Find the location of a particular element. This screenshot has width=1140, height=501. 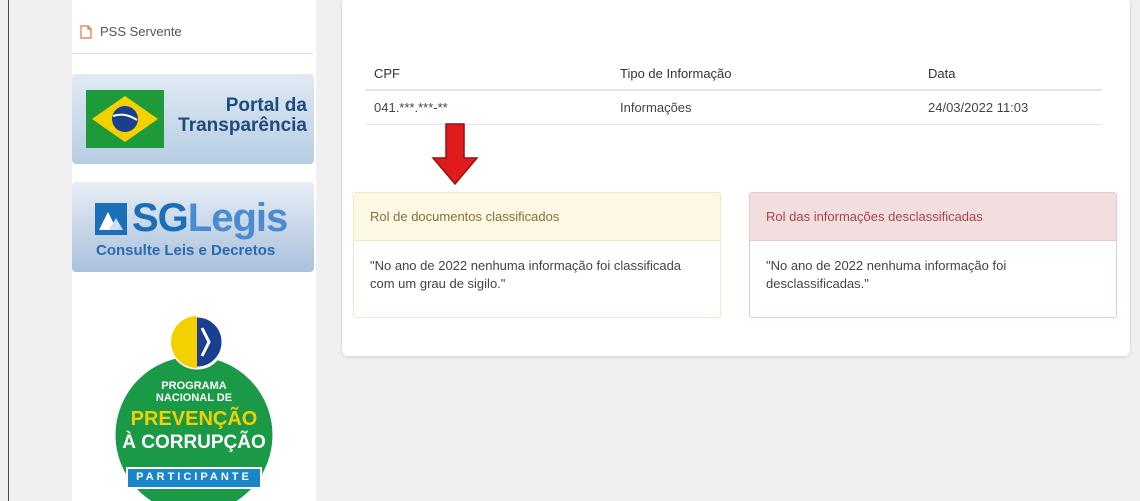

col-header-cpf: CPF is located at coordinates (387, 73).